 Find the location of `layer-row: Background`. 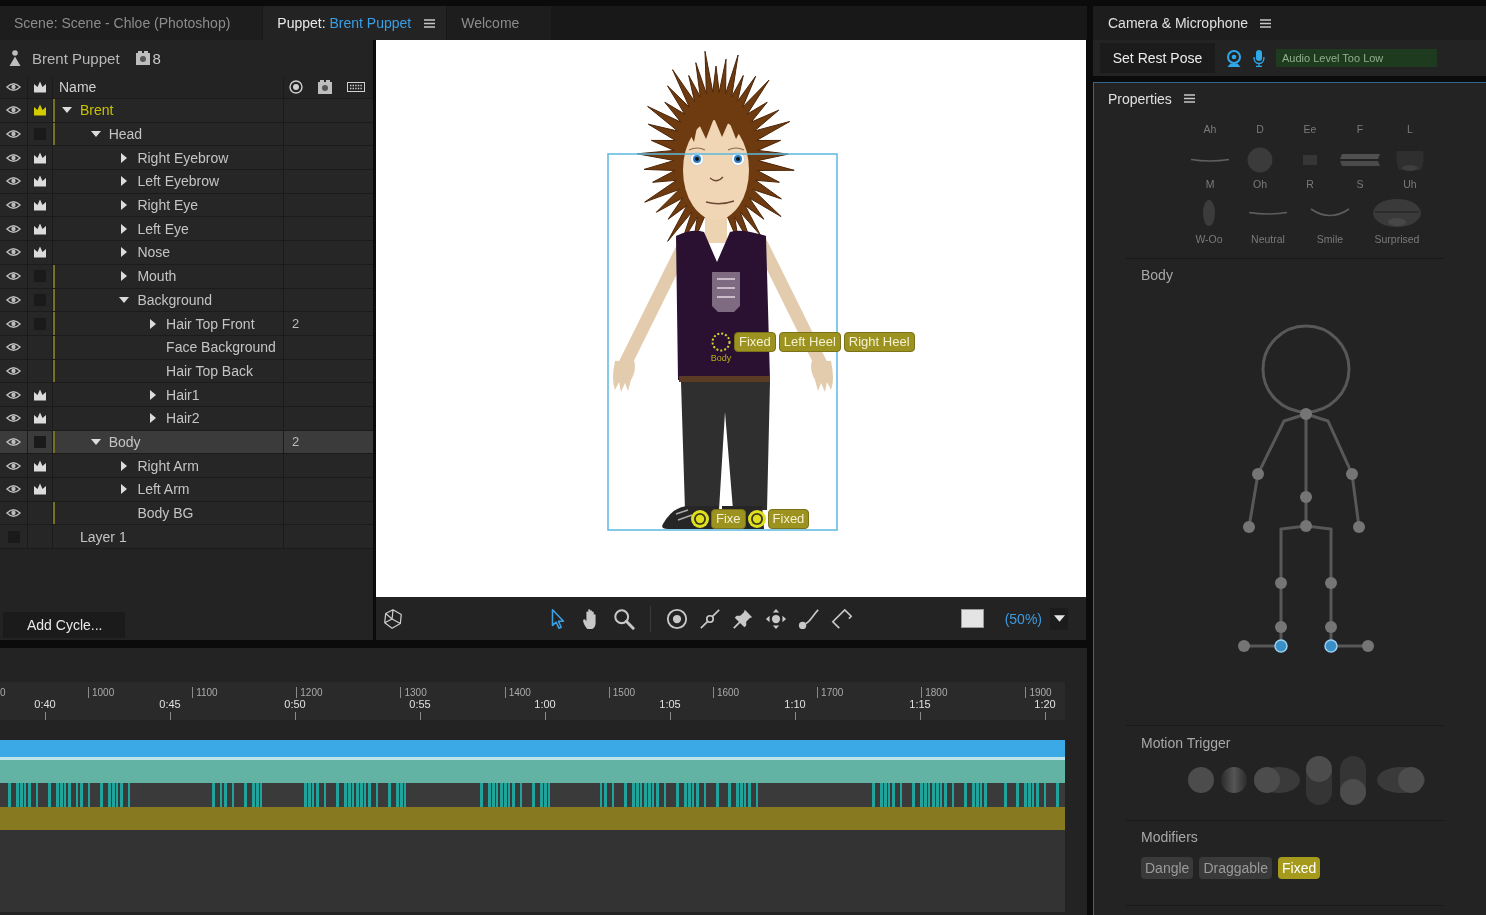

layer-row: Background is located at coordinates (186, 300).